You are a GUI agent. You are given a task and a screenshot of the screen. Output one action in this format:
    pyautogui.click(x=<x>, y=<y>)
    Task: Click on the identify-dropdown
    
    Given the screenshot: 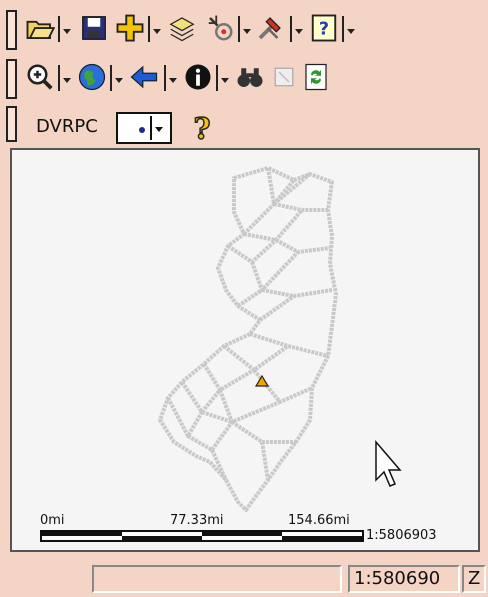 What is the action you would take?
    pyautogui.click(x=245, y=28)
    